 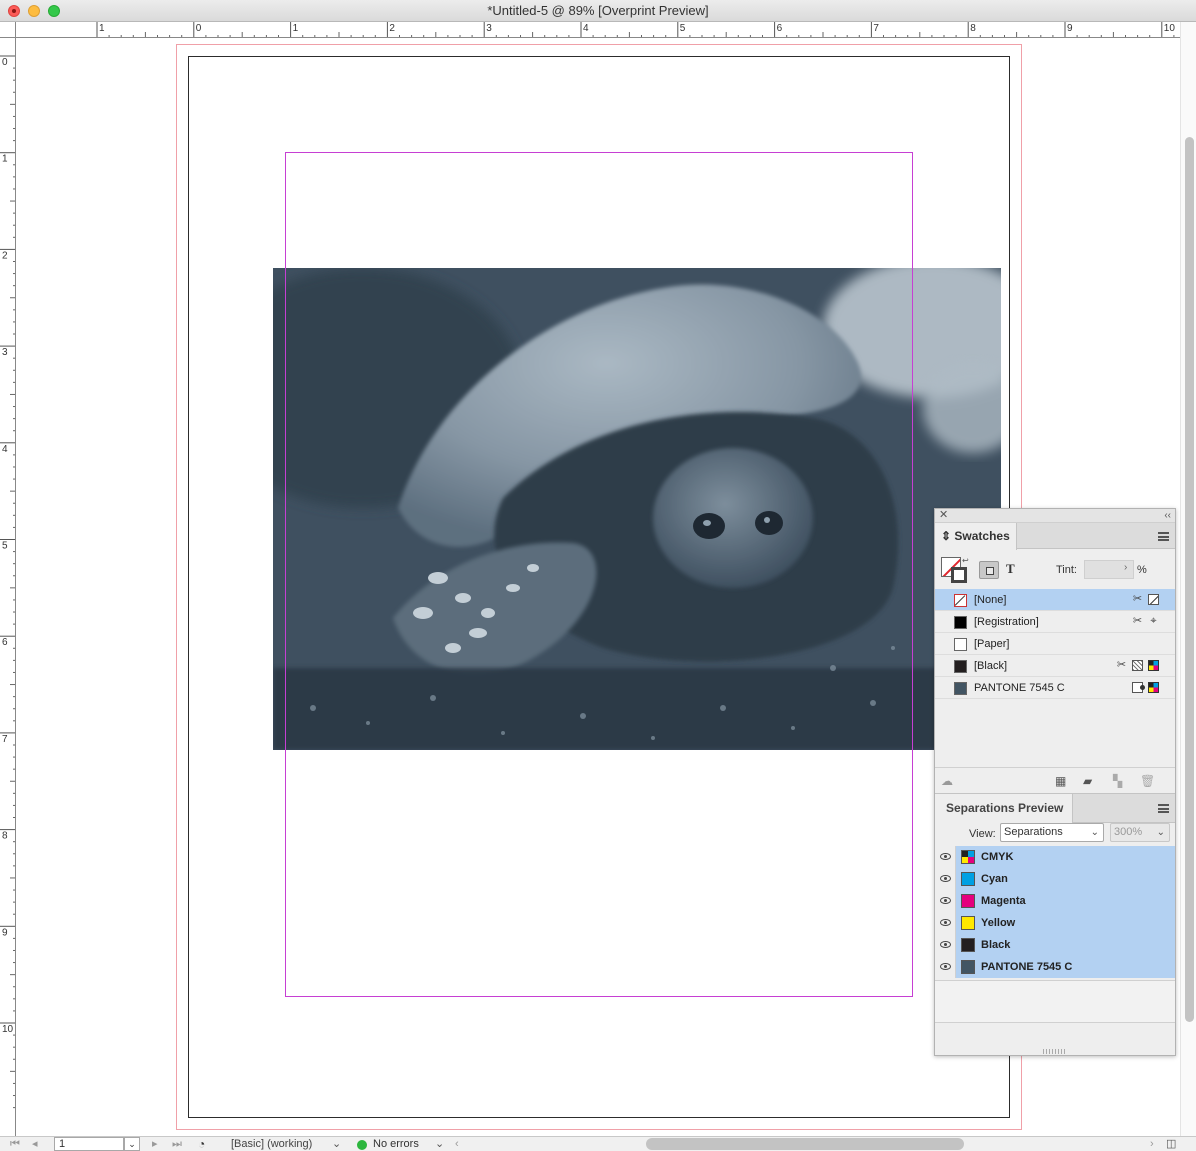 What do you see at coordinates (1055, 536) in the screenshot?
I see `swatches-tab-bar: ⇕ Swatches` at bounding box center [1055, 536].